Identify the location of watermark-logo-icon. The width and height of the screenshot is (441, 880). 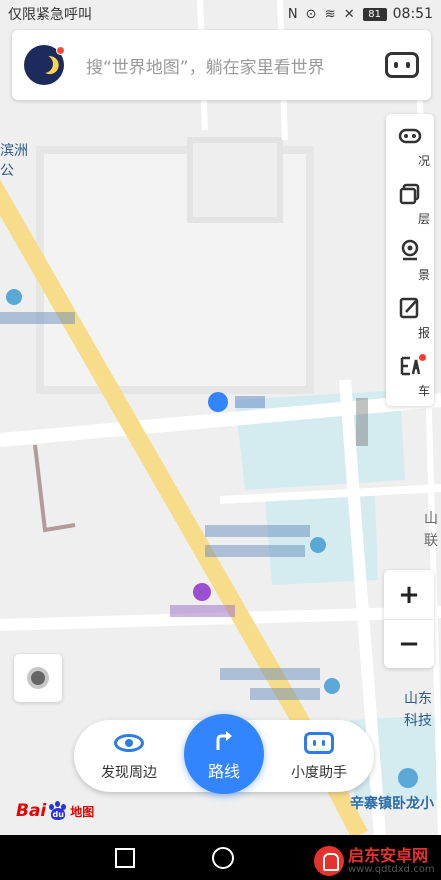
(329, 861).